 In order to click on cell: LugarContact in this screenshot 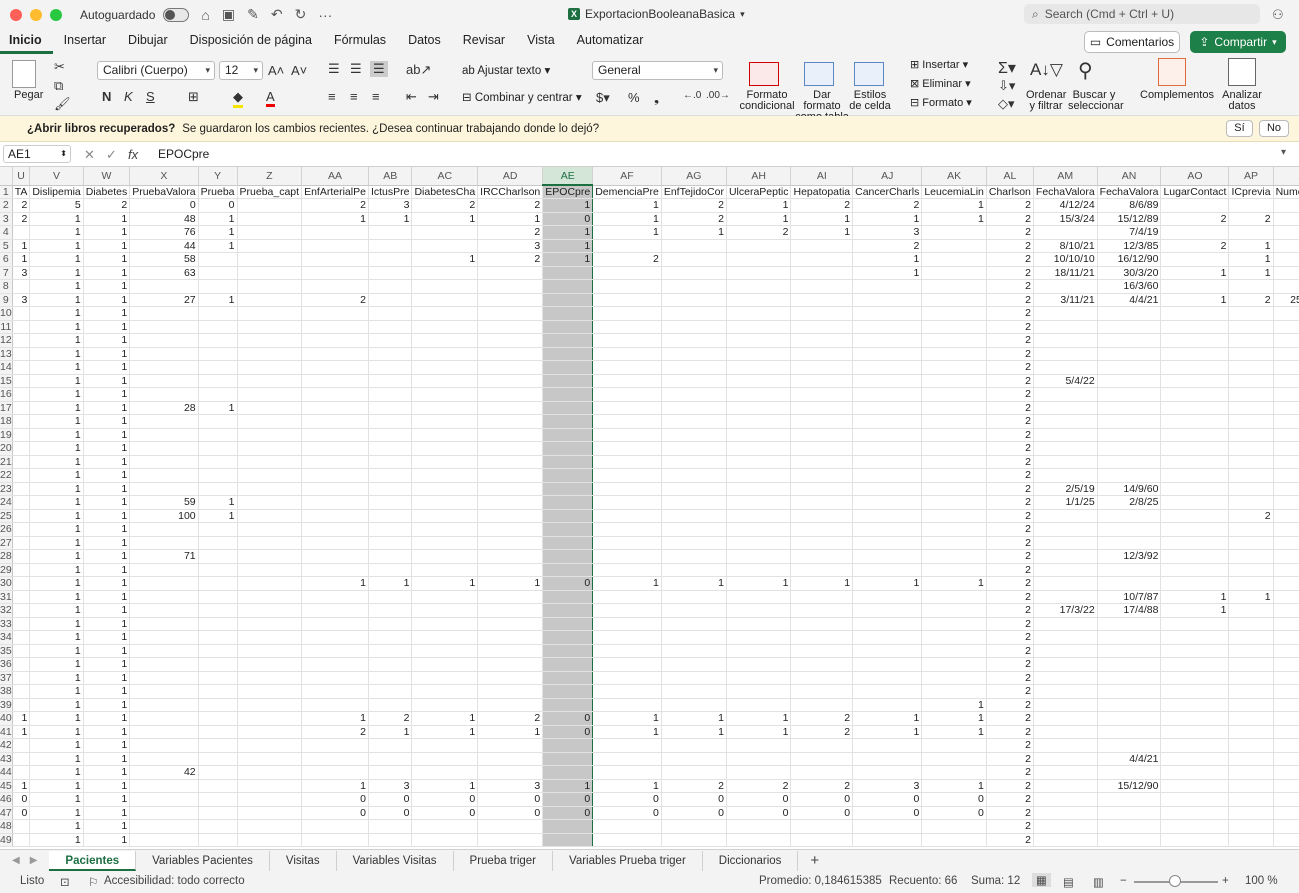, I will do `click(1195, 192)`.